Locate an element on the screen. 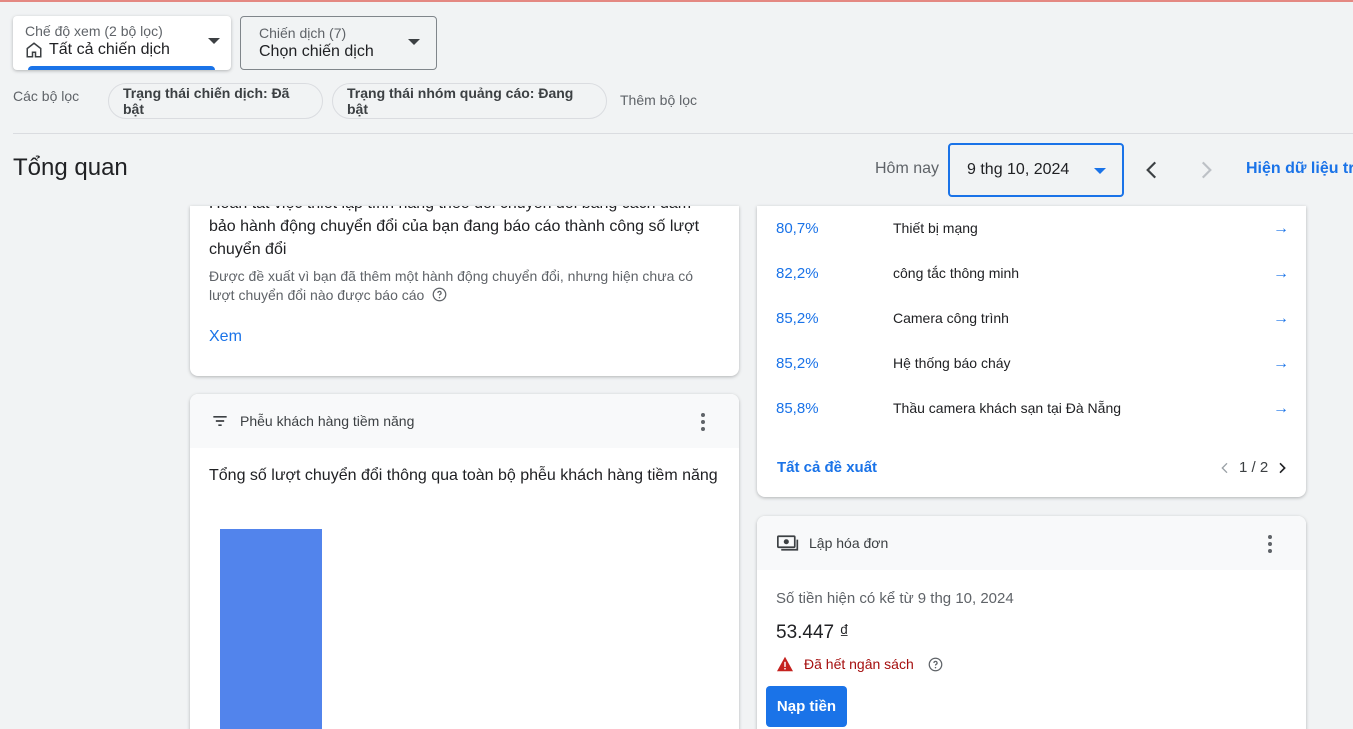 The height and width of the screenshot is (729, 1353). view-selector-caption: Chế độ xem (2 bộ lọc) is located at coordinates (94, 31).